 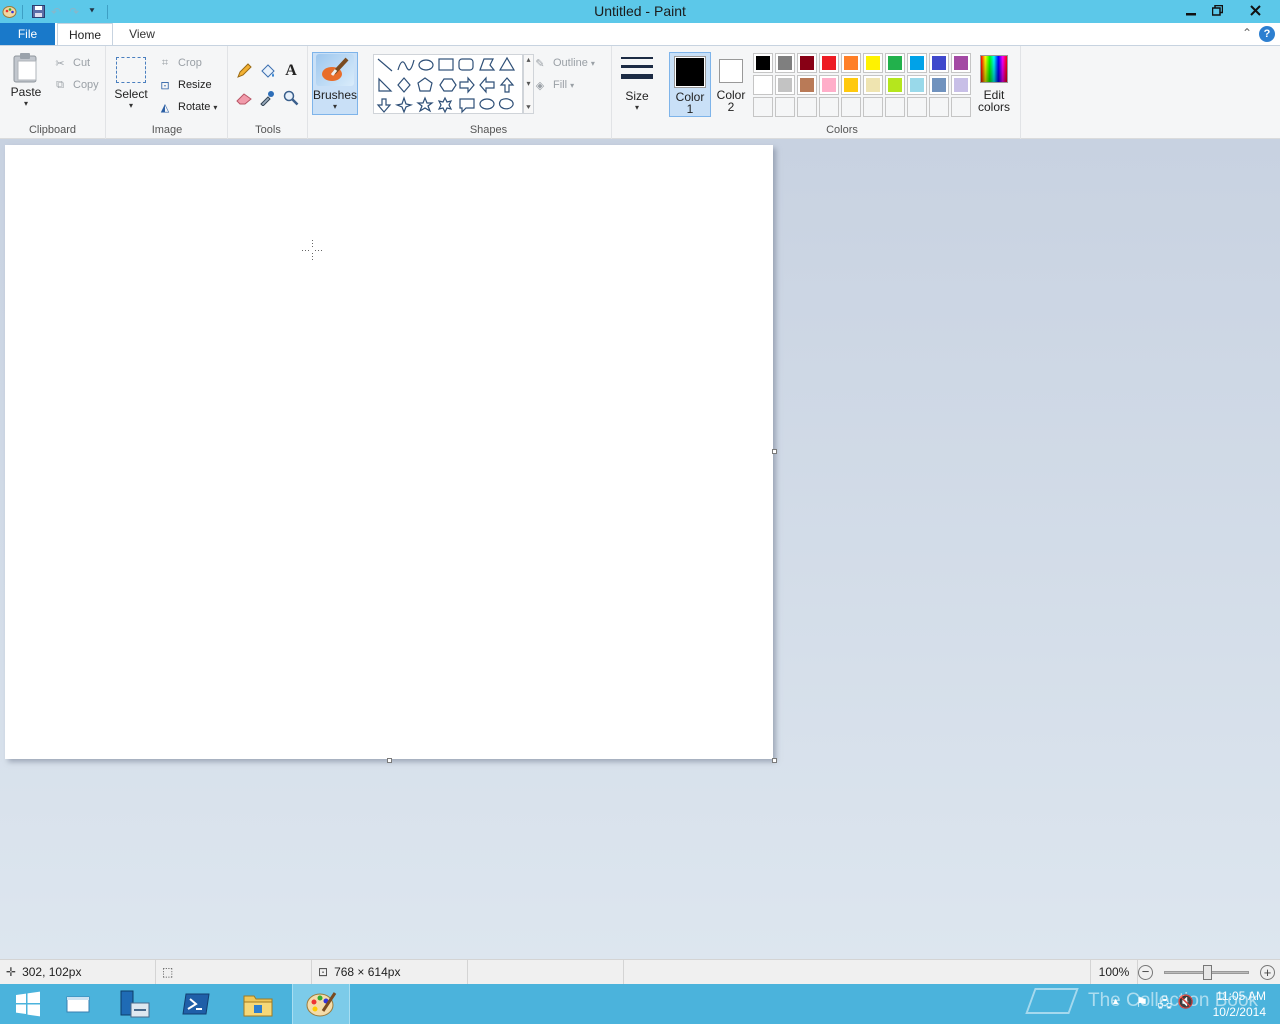 I want to click on collapse-ribbon-icon: ⌃, so click(x=1247, y=33).